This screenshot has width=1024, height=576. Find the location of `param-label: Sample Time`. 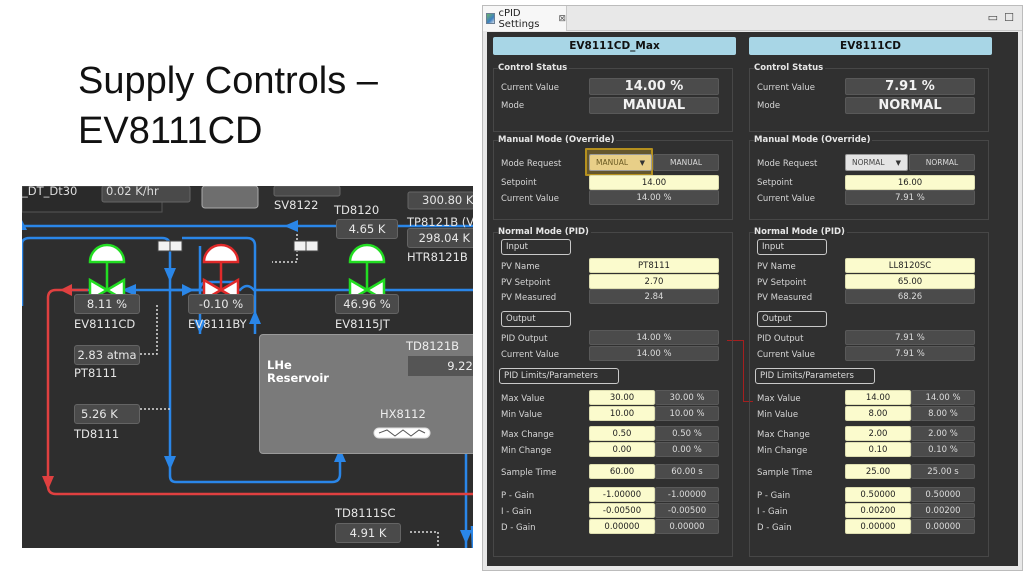

param-label: Sample Time is located at coordinates (785, 473).